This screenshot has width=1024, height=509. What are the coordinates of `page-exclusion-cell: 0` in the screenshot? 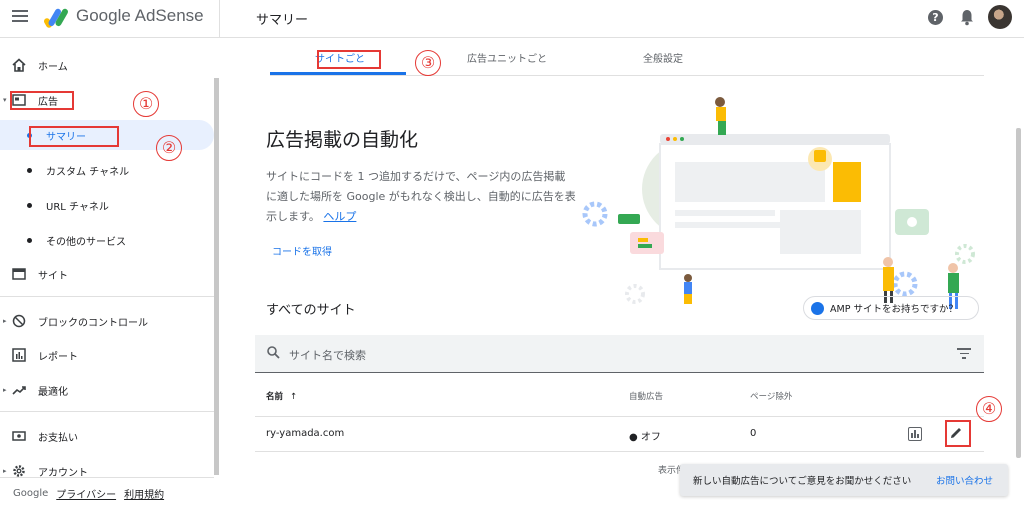 It's located at (753, 433).